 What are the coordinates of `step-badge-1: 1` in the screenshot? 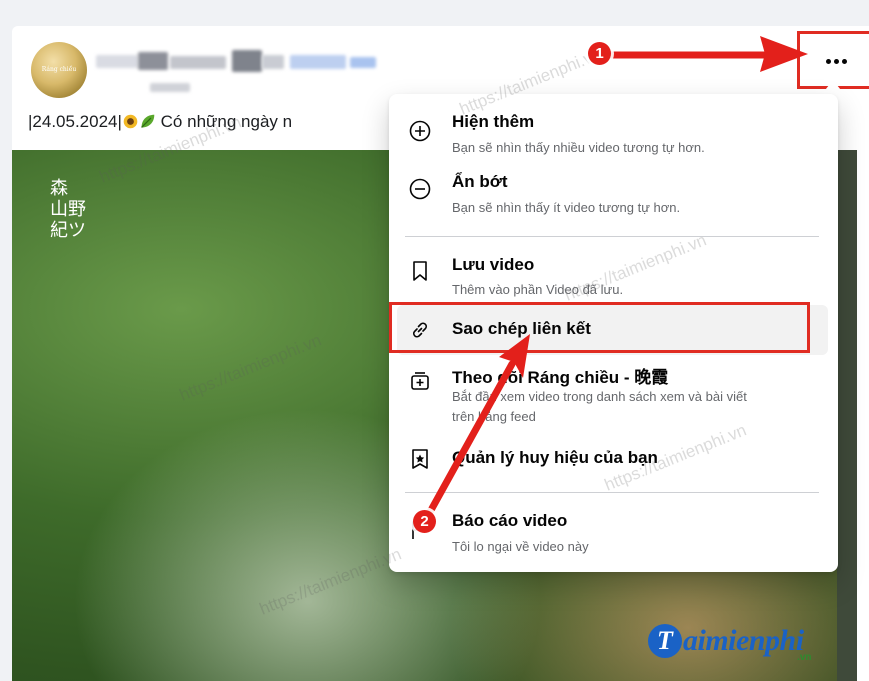 It's located at (599, 53).